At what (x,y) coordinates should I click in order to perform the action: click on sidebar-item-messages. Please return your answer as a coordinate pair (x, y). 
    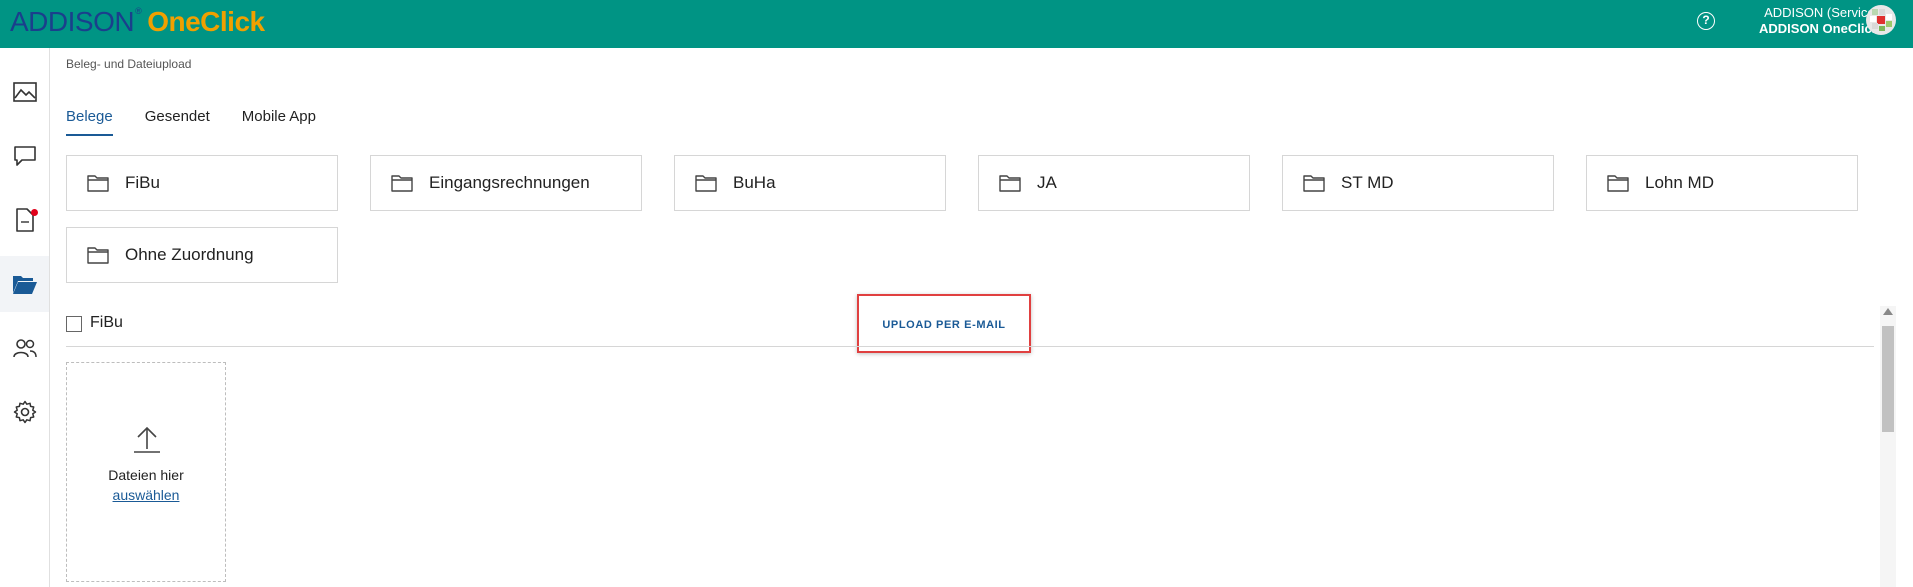
    Looking at the image, I should click on (24, 156).